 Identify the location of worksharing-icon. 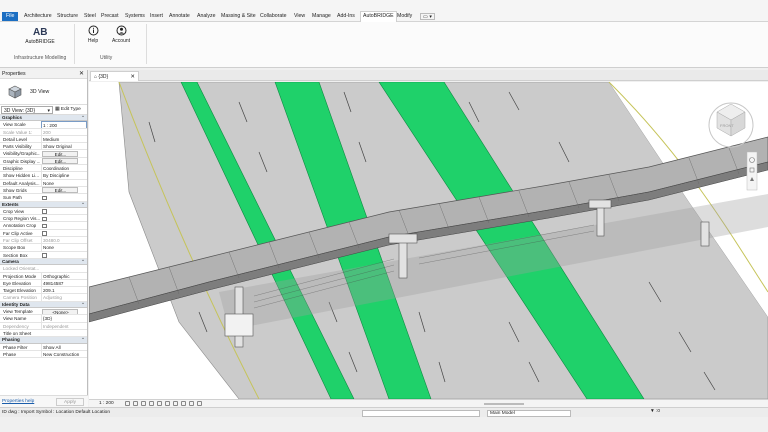
(199, 403).